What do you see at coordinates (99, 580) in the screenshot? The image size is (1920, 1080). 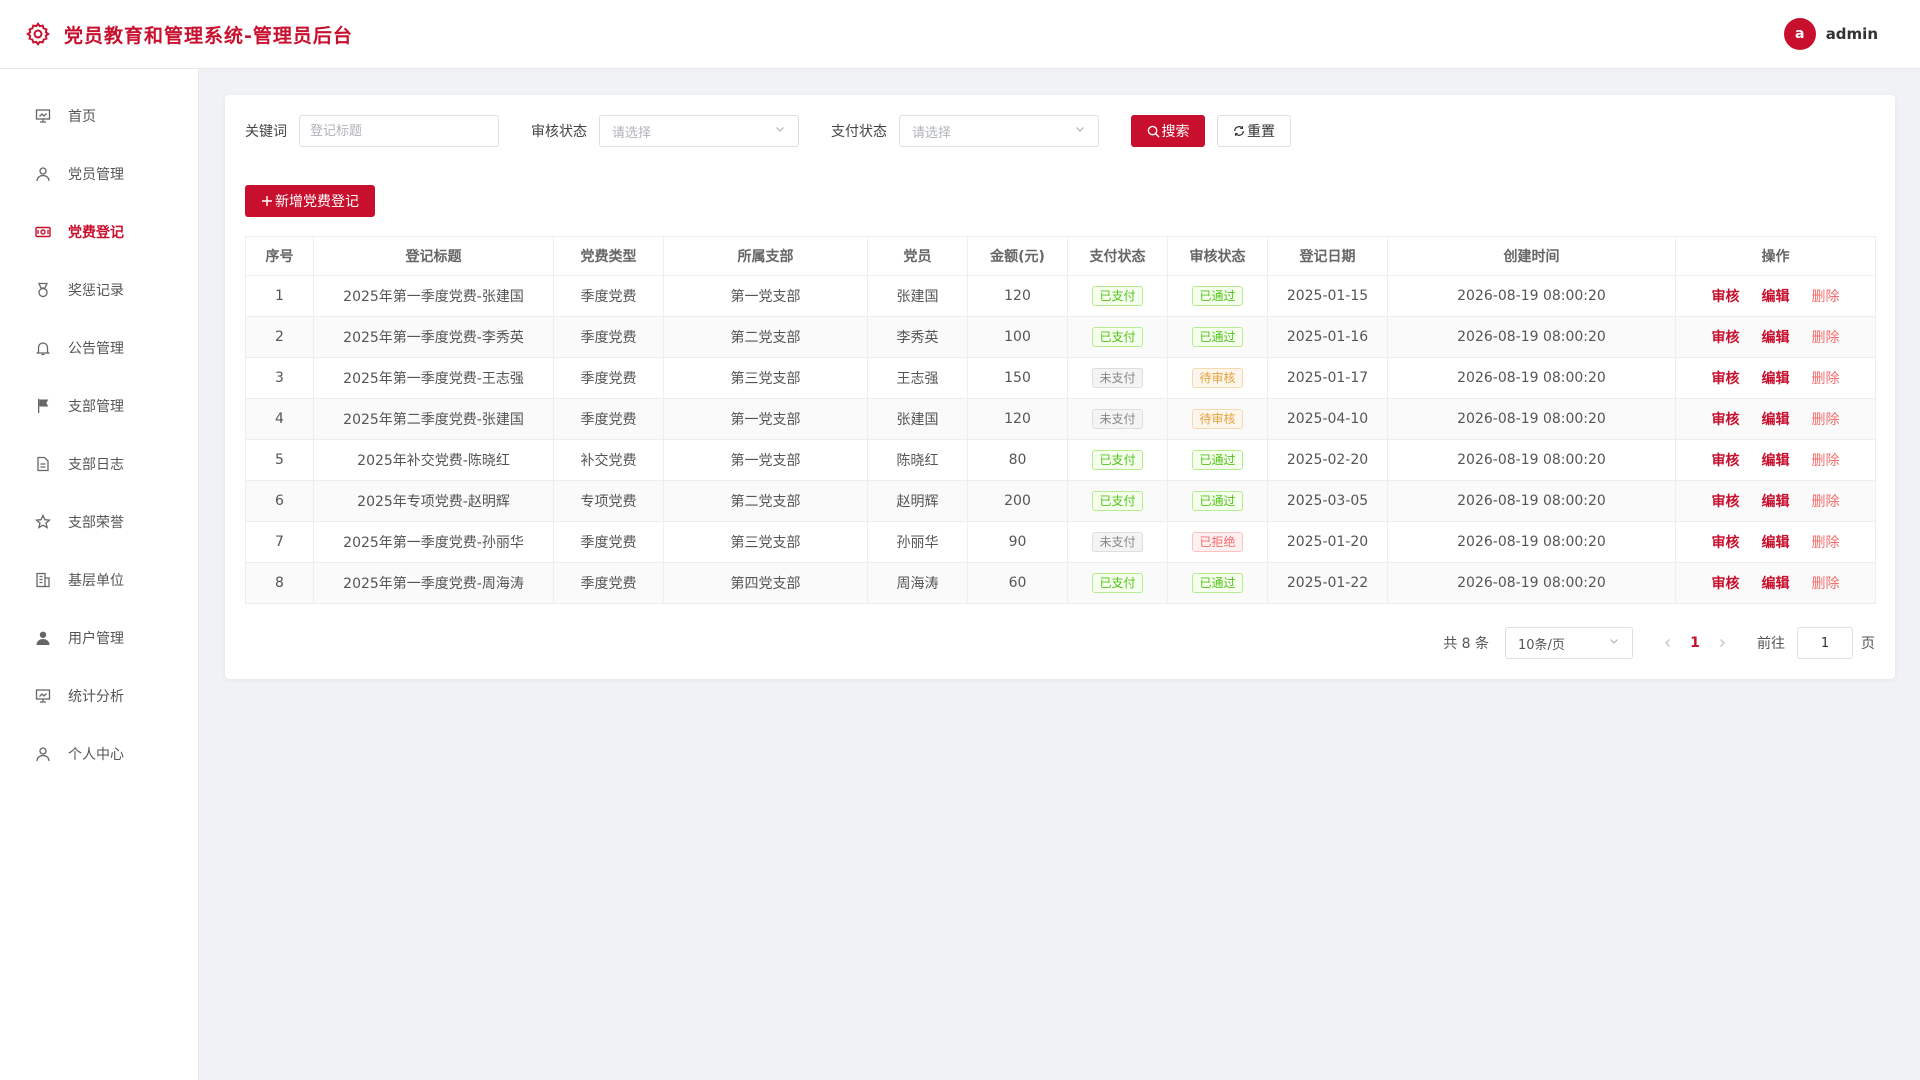 I see `sidebar-item-units: 基层单位` at bounding box center [99, 580].